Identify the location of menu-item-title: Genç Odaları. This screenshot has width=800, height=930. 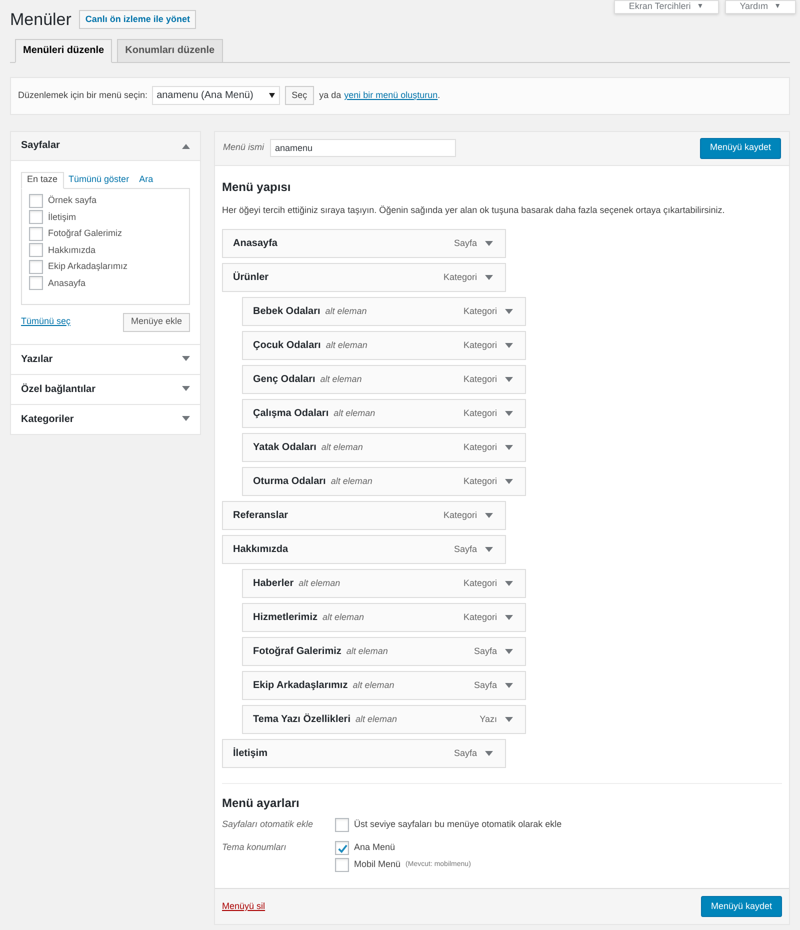
(284, 380).